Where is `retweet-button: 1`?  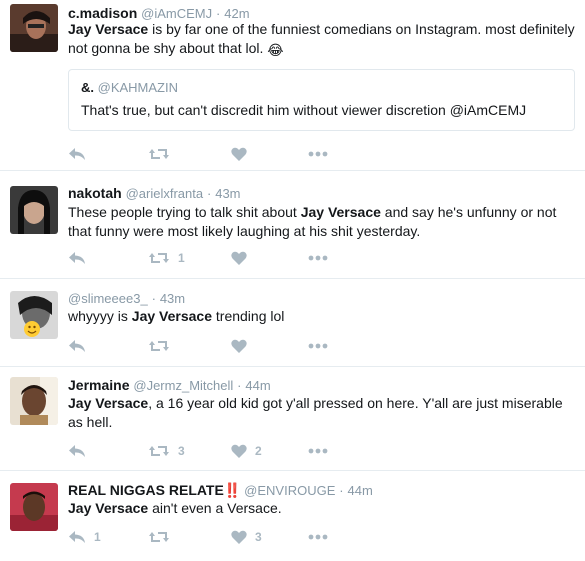 retweet-button: 1 is located at coordinates (166, 258).